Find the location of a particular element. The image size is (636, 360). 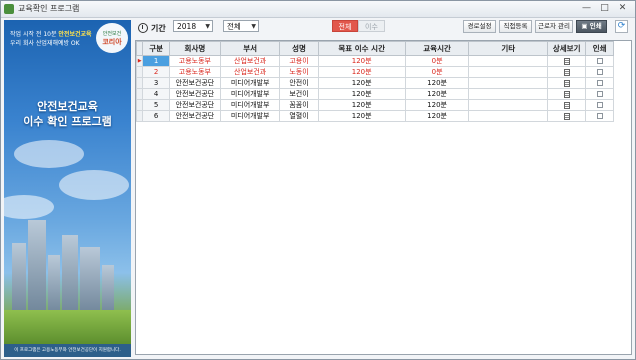

printer-icon: ▣ is located at coordinates (585, 26).